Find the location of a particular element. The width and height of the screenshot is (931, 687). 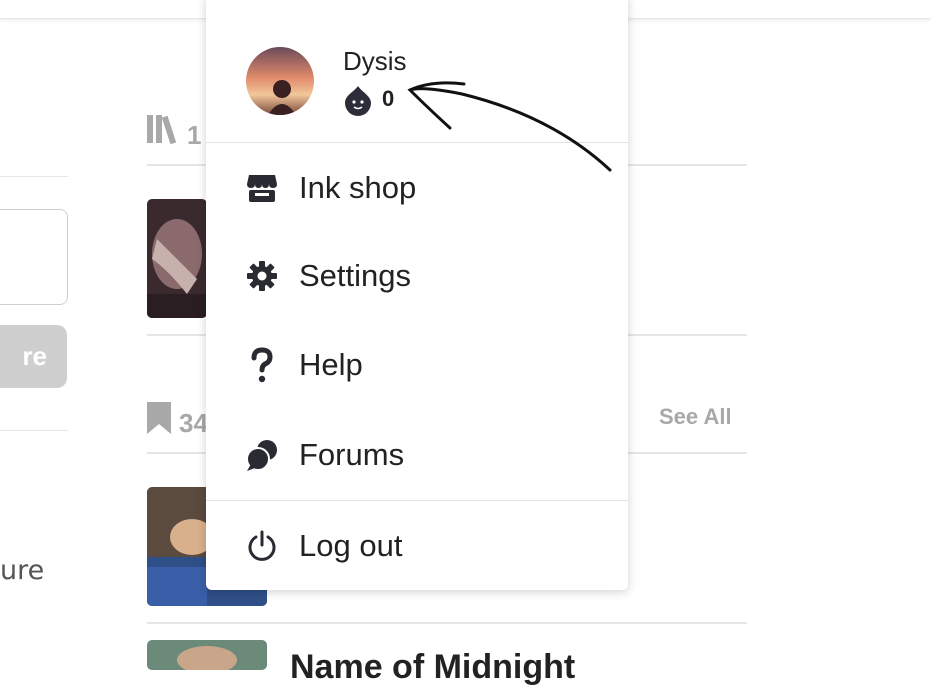

avatar is located at coordinates (280, 81).